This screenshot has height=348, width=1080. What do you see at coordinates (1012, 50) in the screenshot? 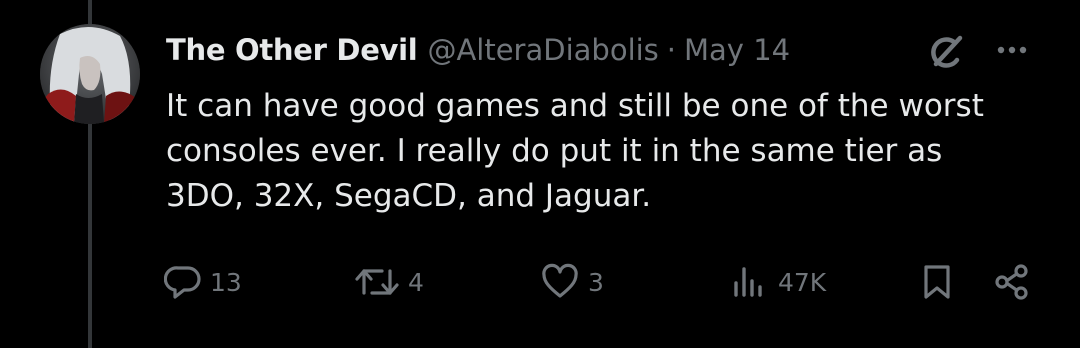
I see `more-icon` at bounding box center [1012, 50].